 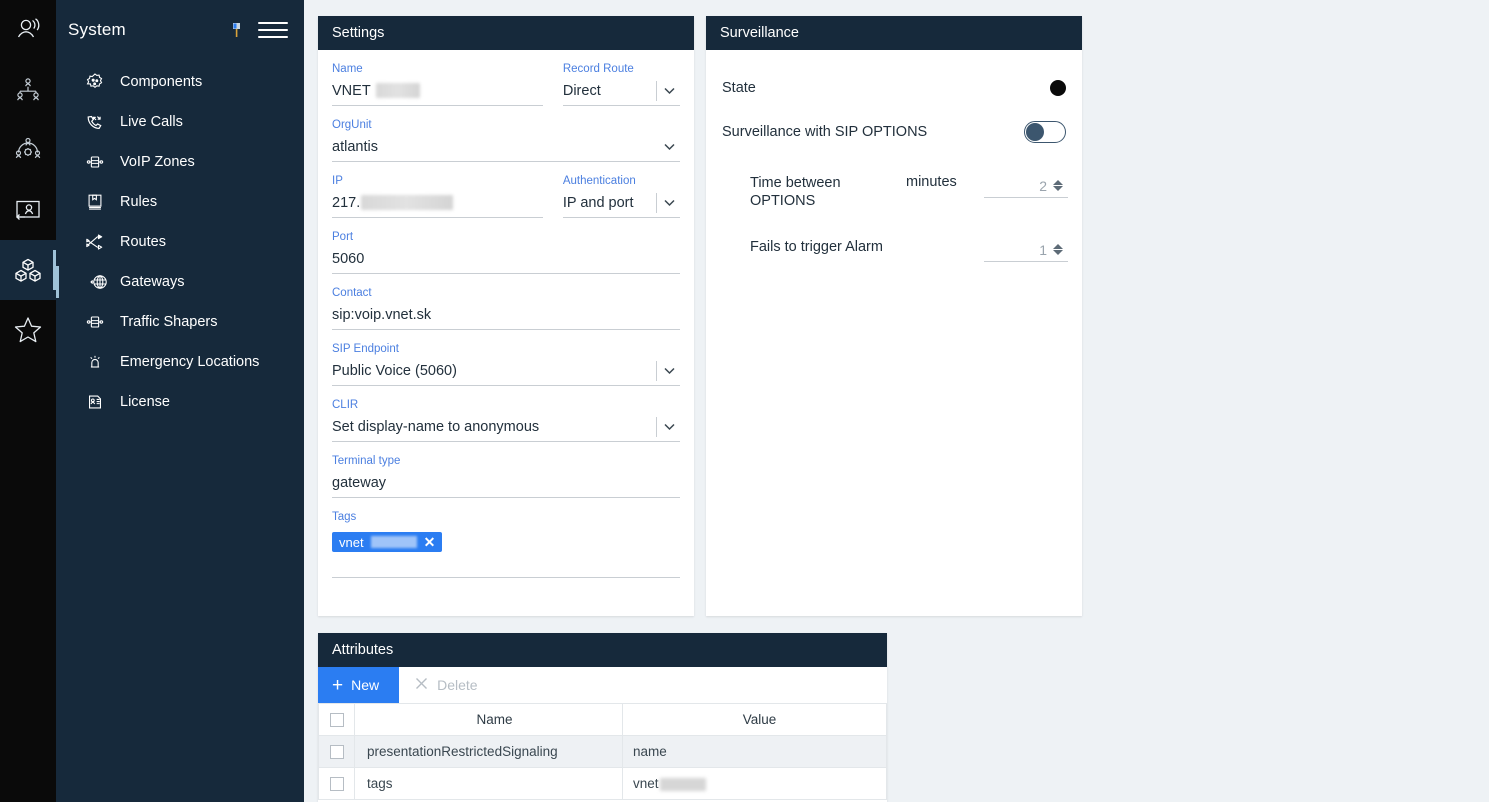 I want to click on fails-to-trigger-alarm-value: 1, so click(x=1043, y=249).